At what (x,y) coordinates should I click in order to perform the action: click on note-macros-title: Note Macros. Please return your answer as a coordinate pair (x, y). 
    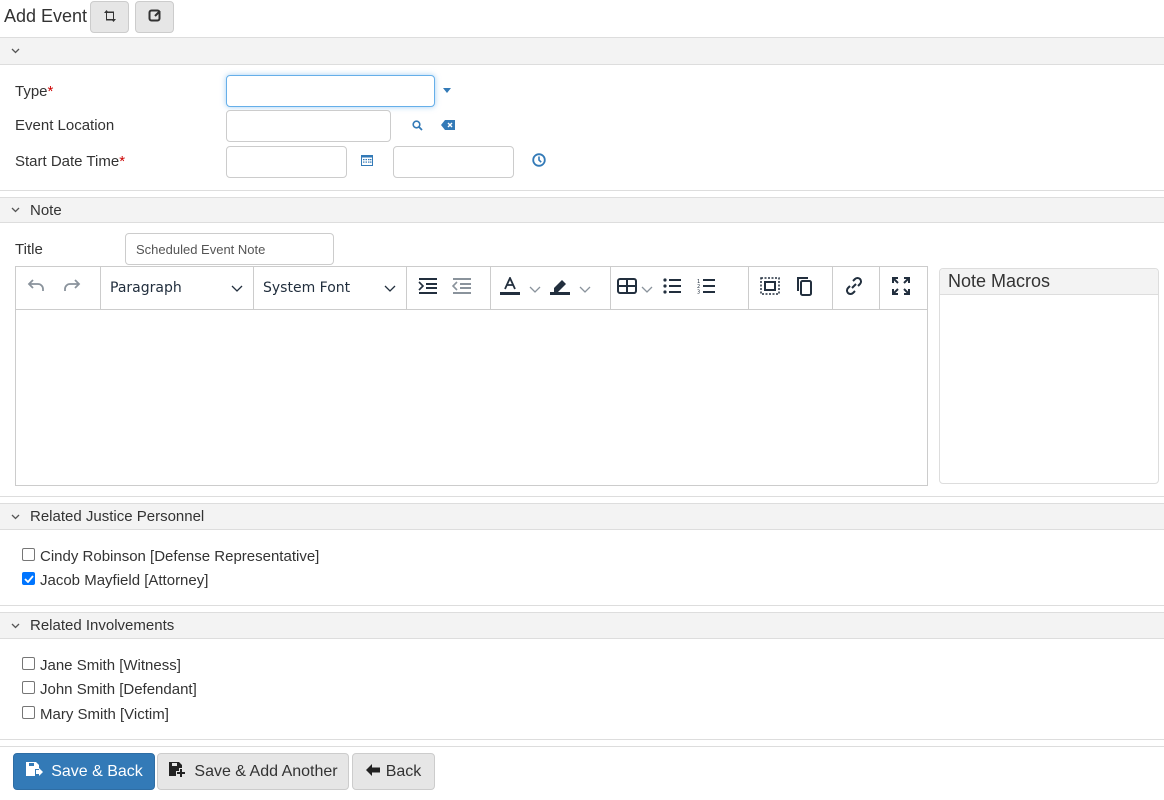
    Looking at the image, I should click on (1049, 282).